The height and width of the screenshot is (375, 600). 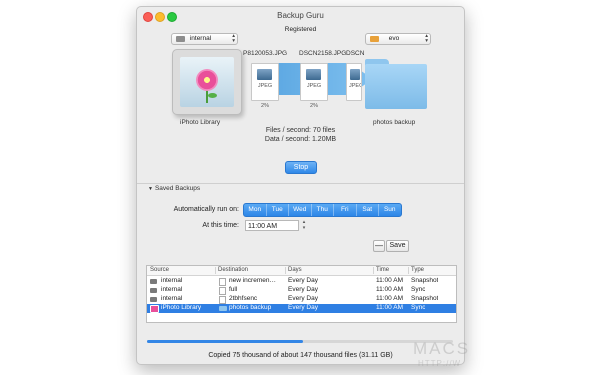 What do you see at coordinates (265, 53) in the screenshot?
I see `transfer-file-name: P8120053.JPG` at bounding box center [265, 53].